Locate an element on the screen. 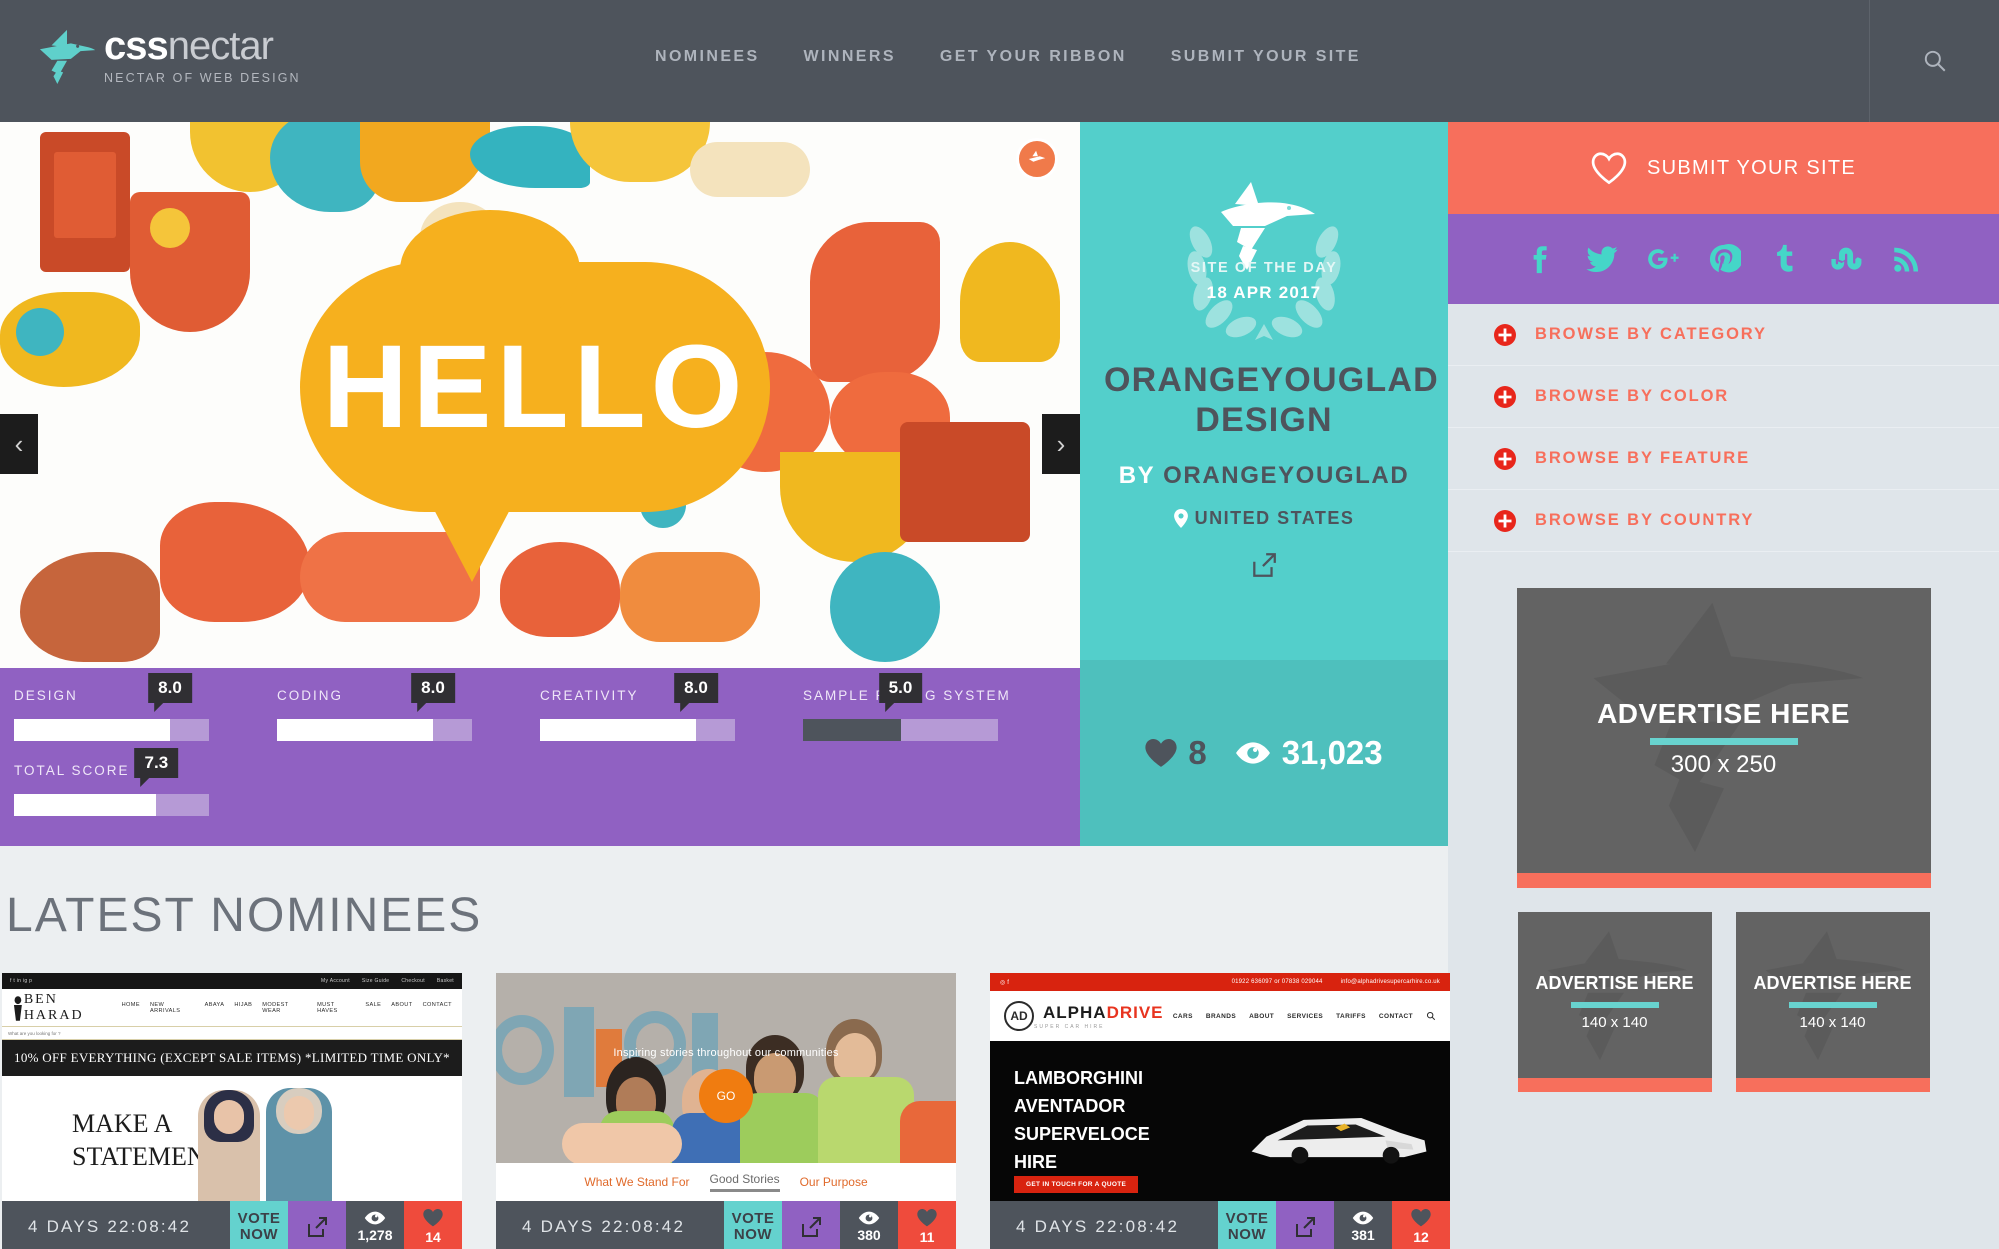 This screenshot has width=1999, height=1249. browse-item-feature: BROWSE BY FEATURE is located at coordinates (1723, 459).